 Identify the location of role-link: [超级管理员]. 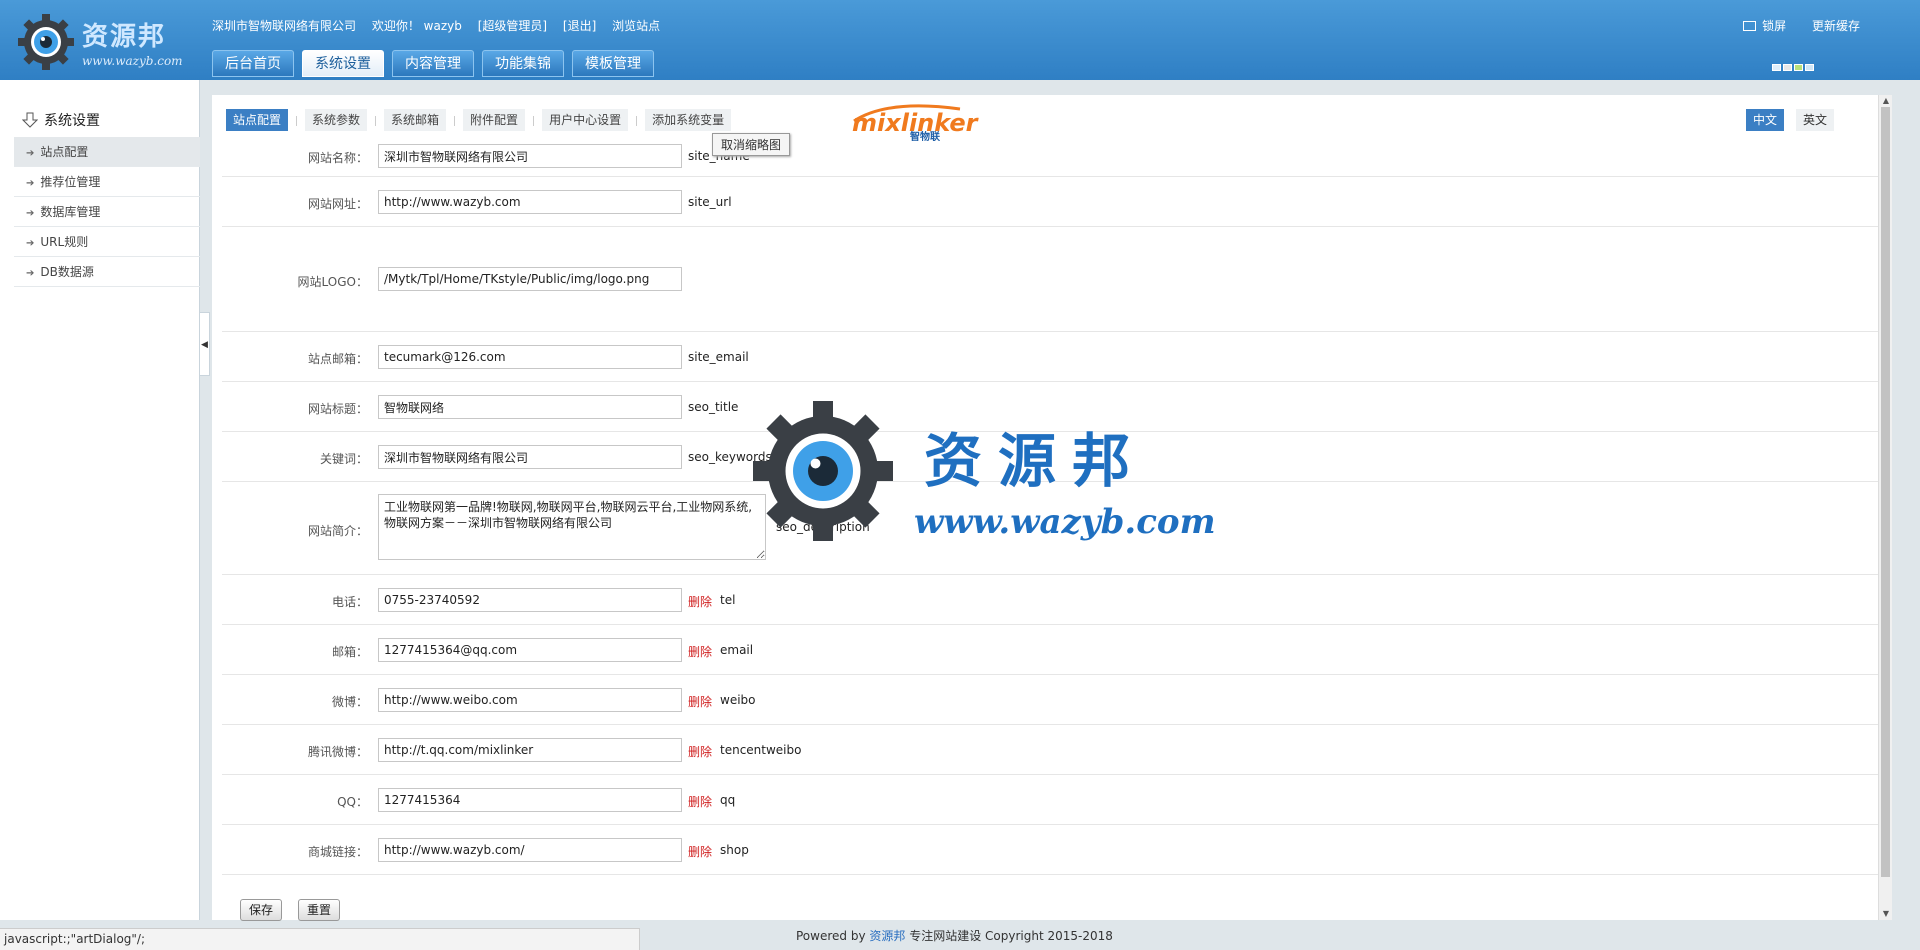
(512, 26).